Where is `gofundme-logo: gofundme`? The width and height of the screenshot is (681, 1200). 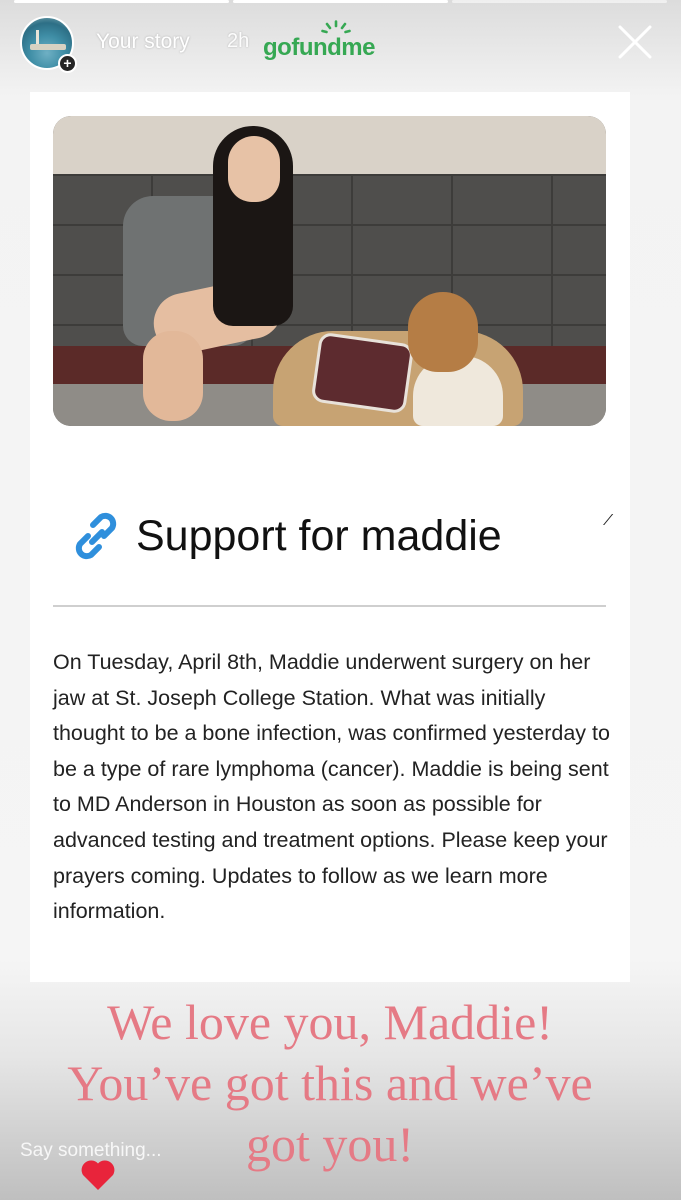 gofundme-logo: gofundme is located at coordinates (333, 42).